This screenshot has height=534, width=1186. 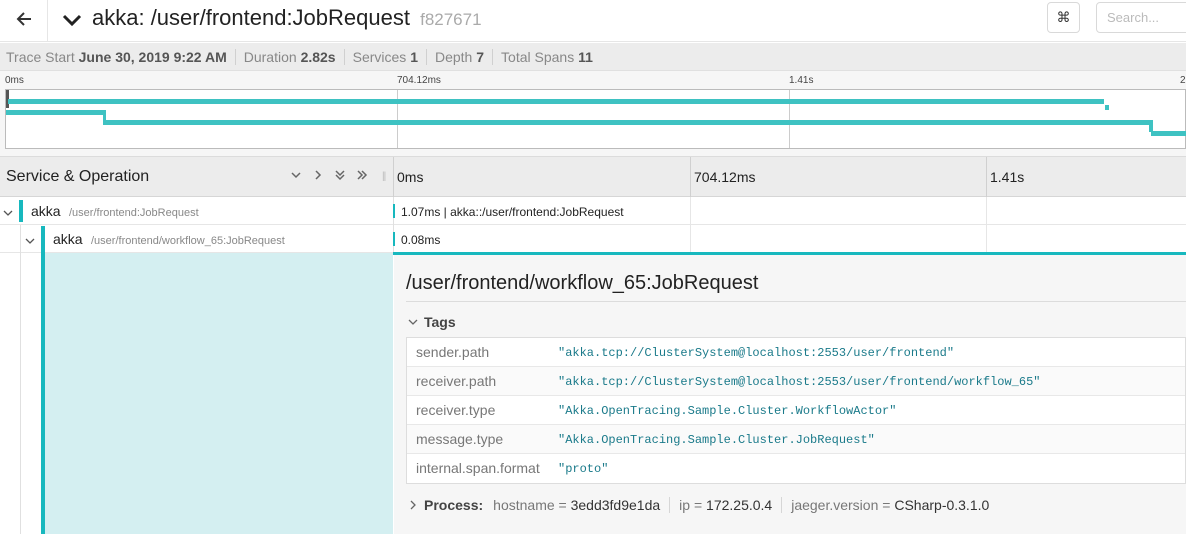 I want to click on search-input, so click(x=1141, y=17).